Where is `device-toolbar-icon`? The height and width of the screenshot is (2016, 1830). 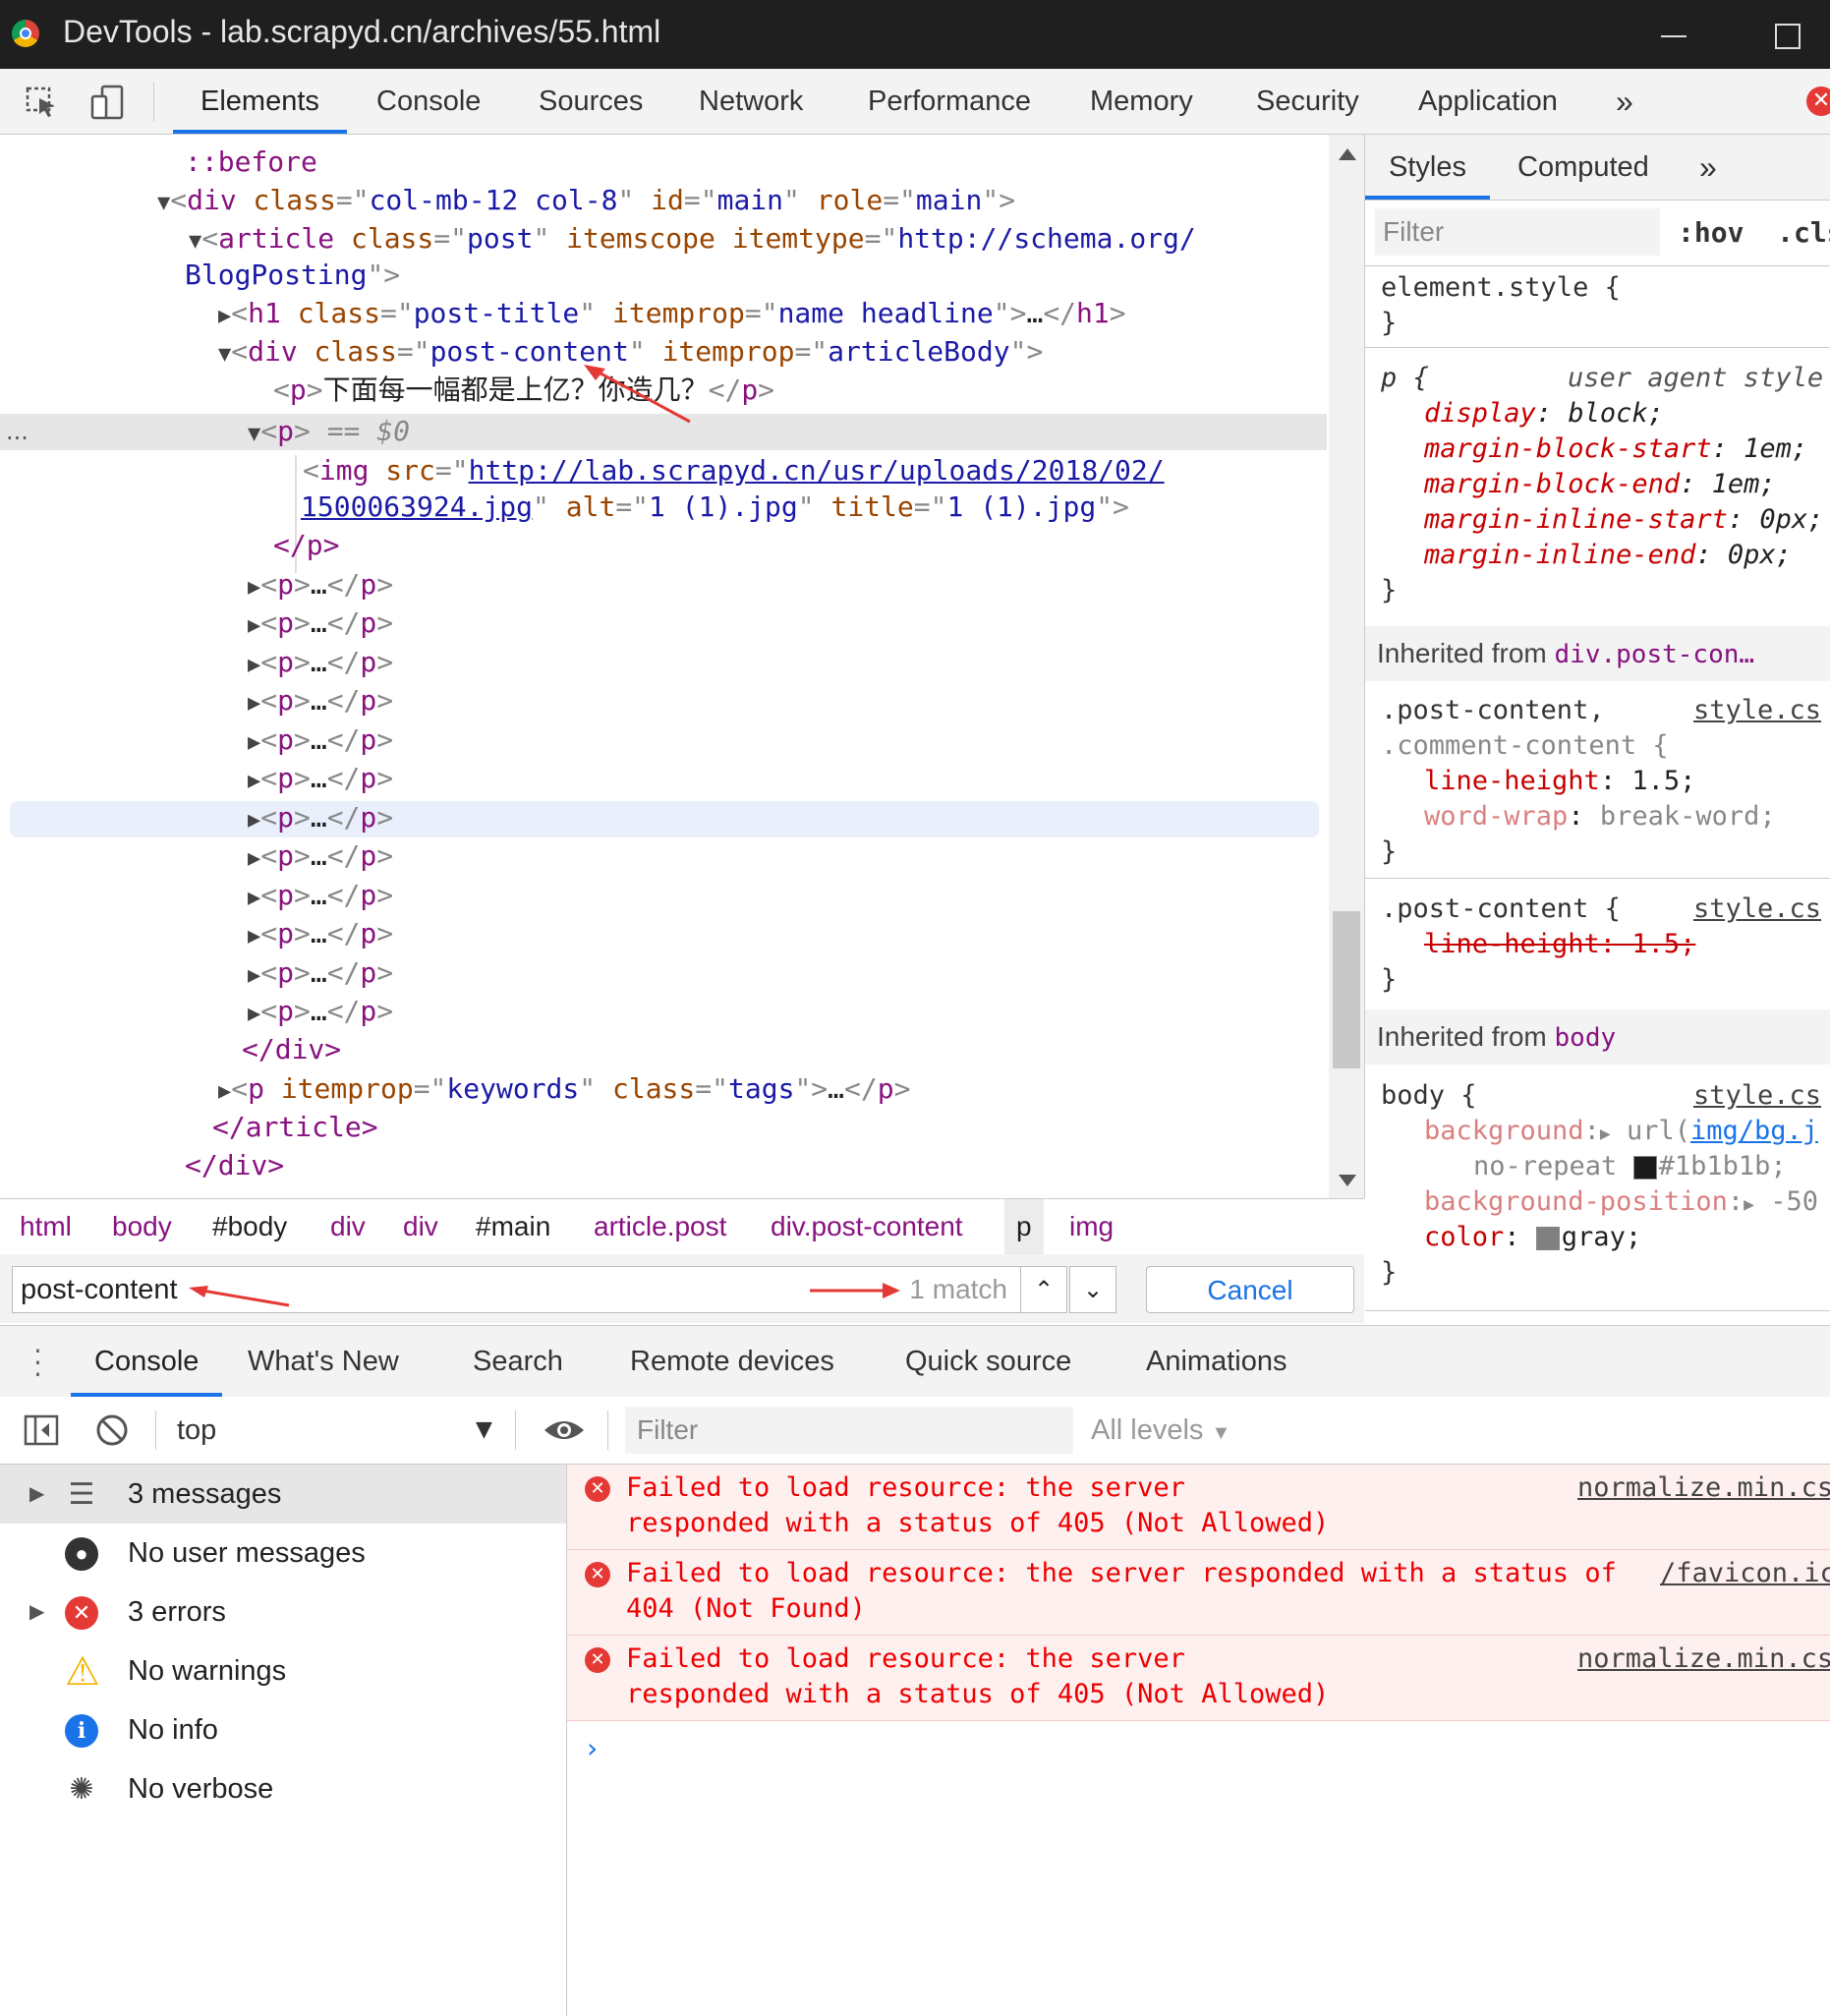 device-toolbar-icon is located at coordinates (108, 103).